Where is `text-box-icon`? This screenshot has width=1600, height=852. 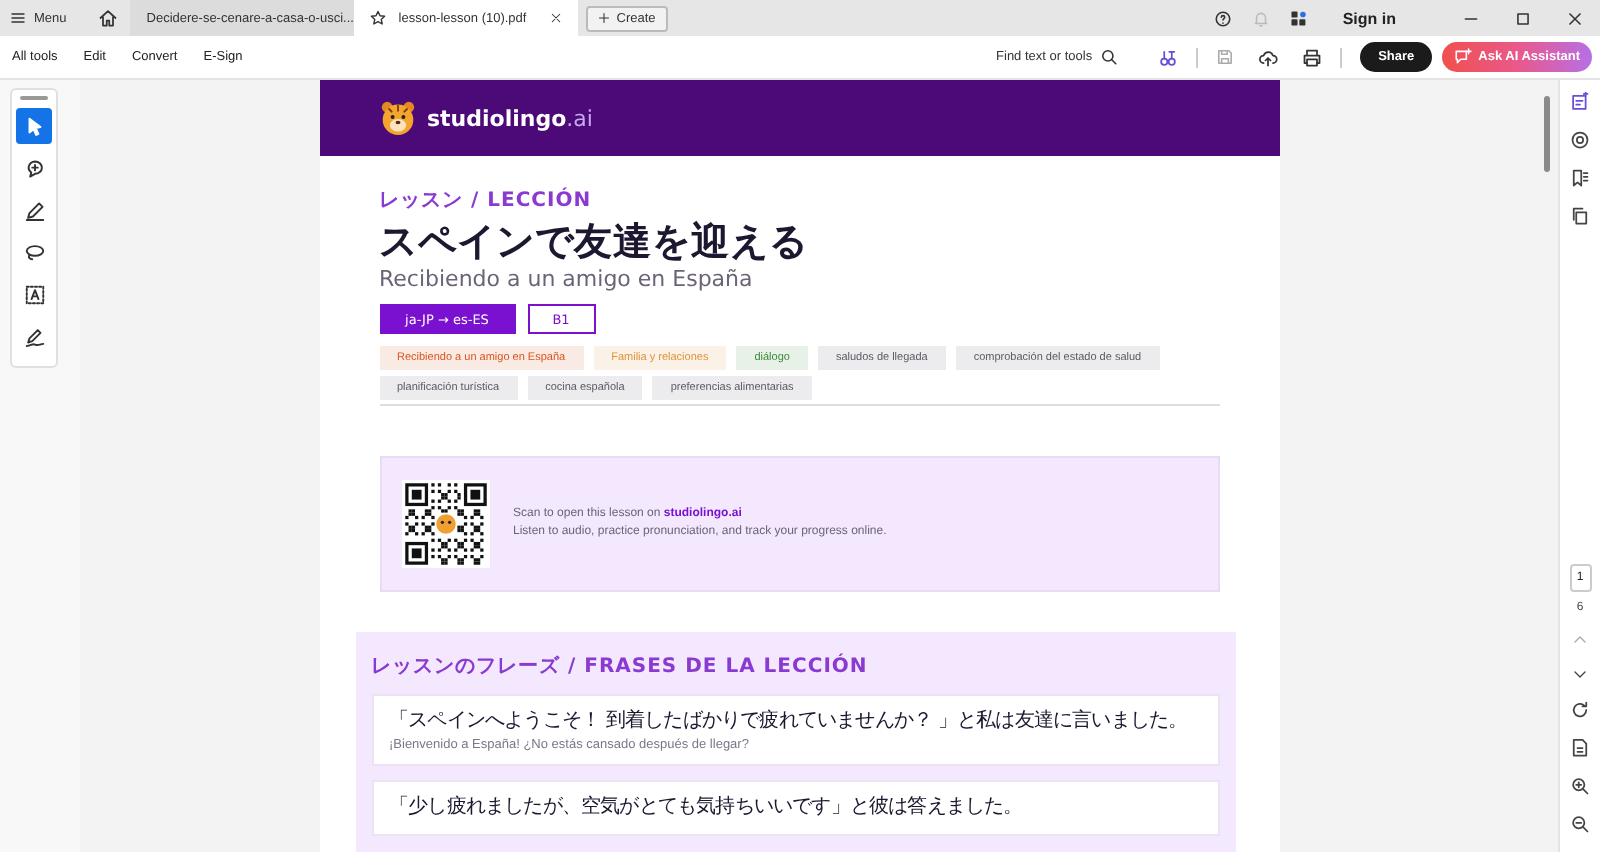 text-box-icon is located at coordinates (34, 294).